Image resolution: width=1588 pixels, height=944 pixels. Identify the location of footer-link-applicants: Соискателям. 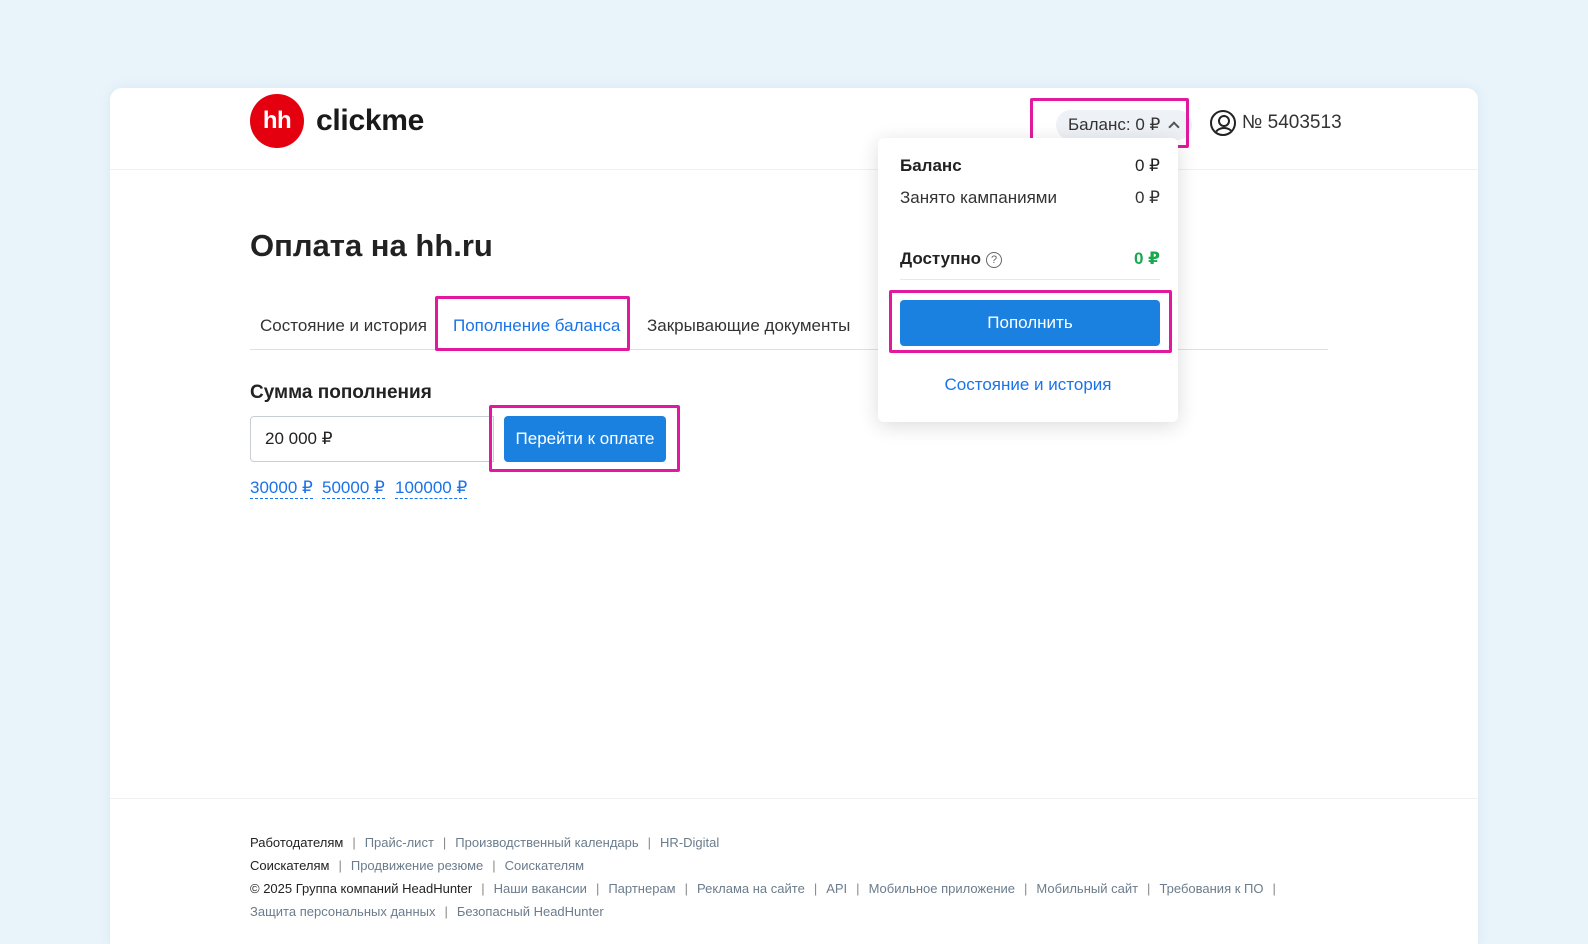
(289, 865).